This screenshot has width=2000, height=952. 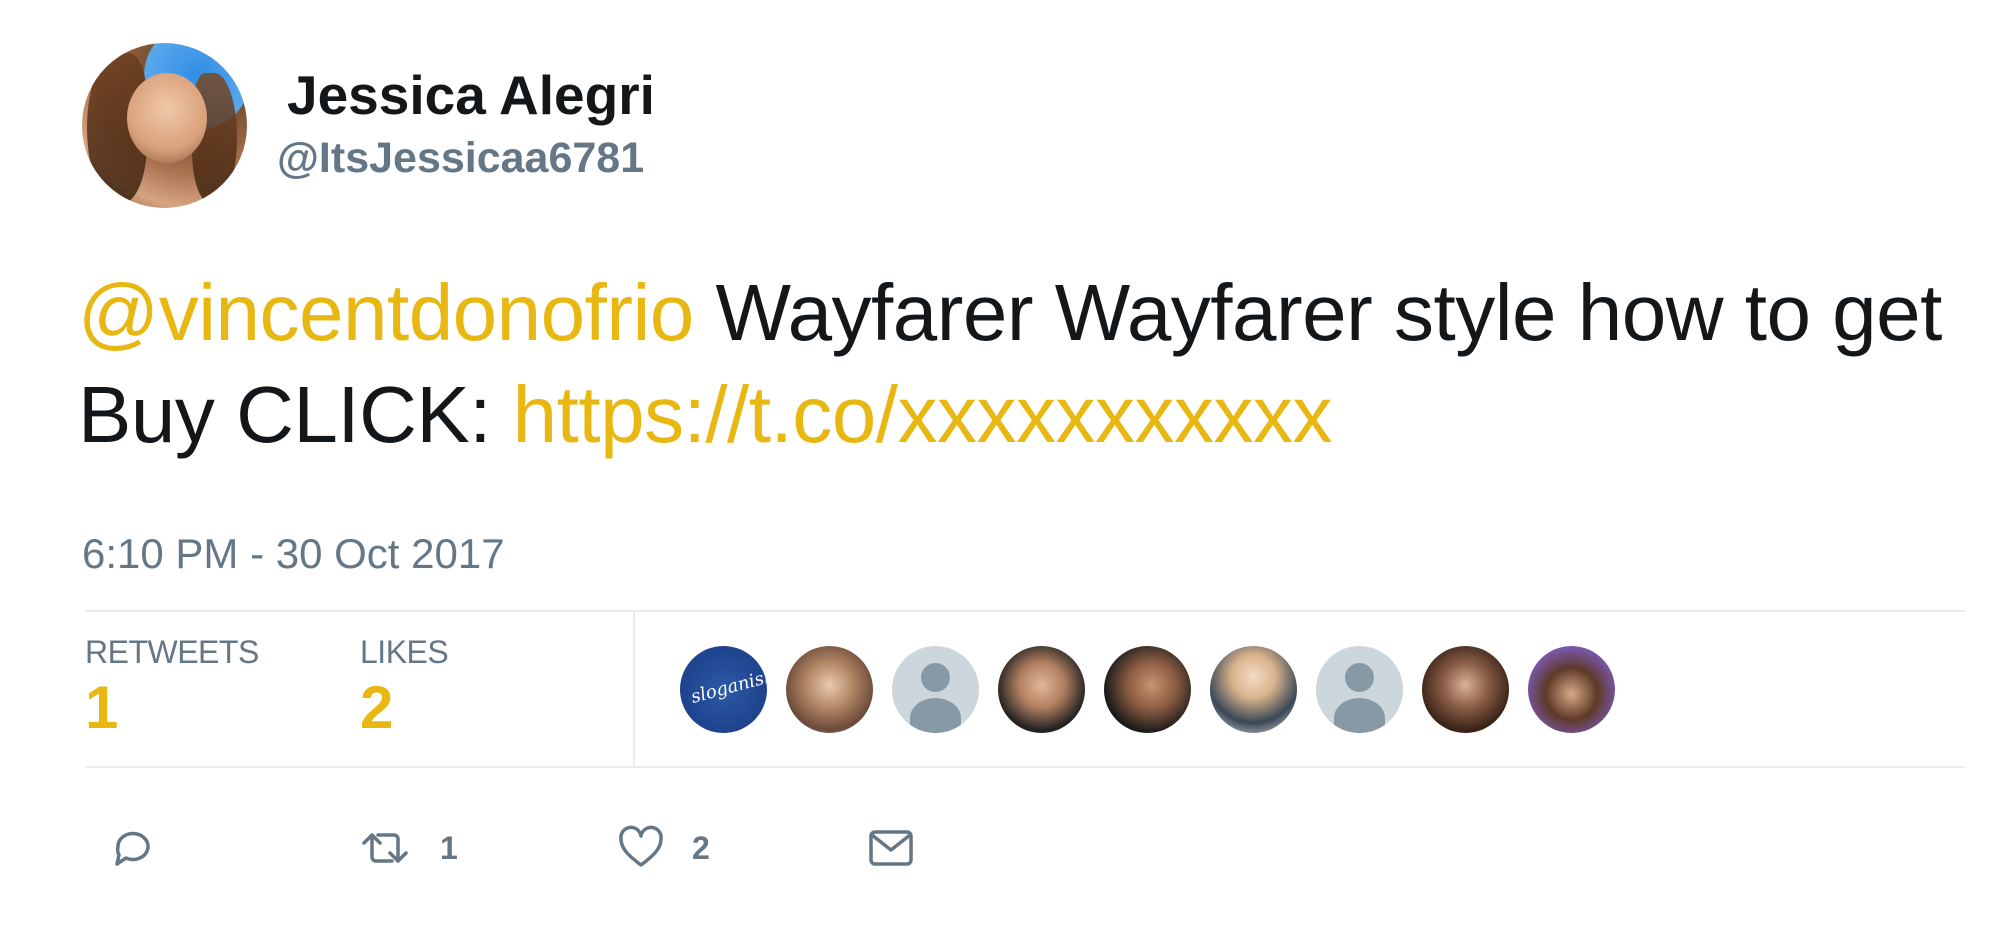 What do you see at coordinates (634, 689) in the screenshot?
I see `stats-vertical-divider` at bounding box center [634, 689].